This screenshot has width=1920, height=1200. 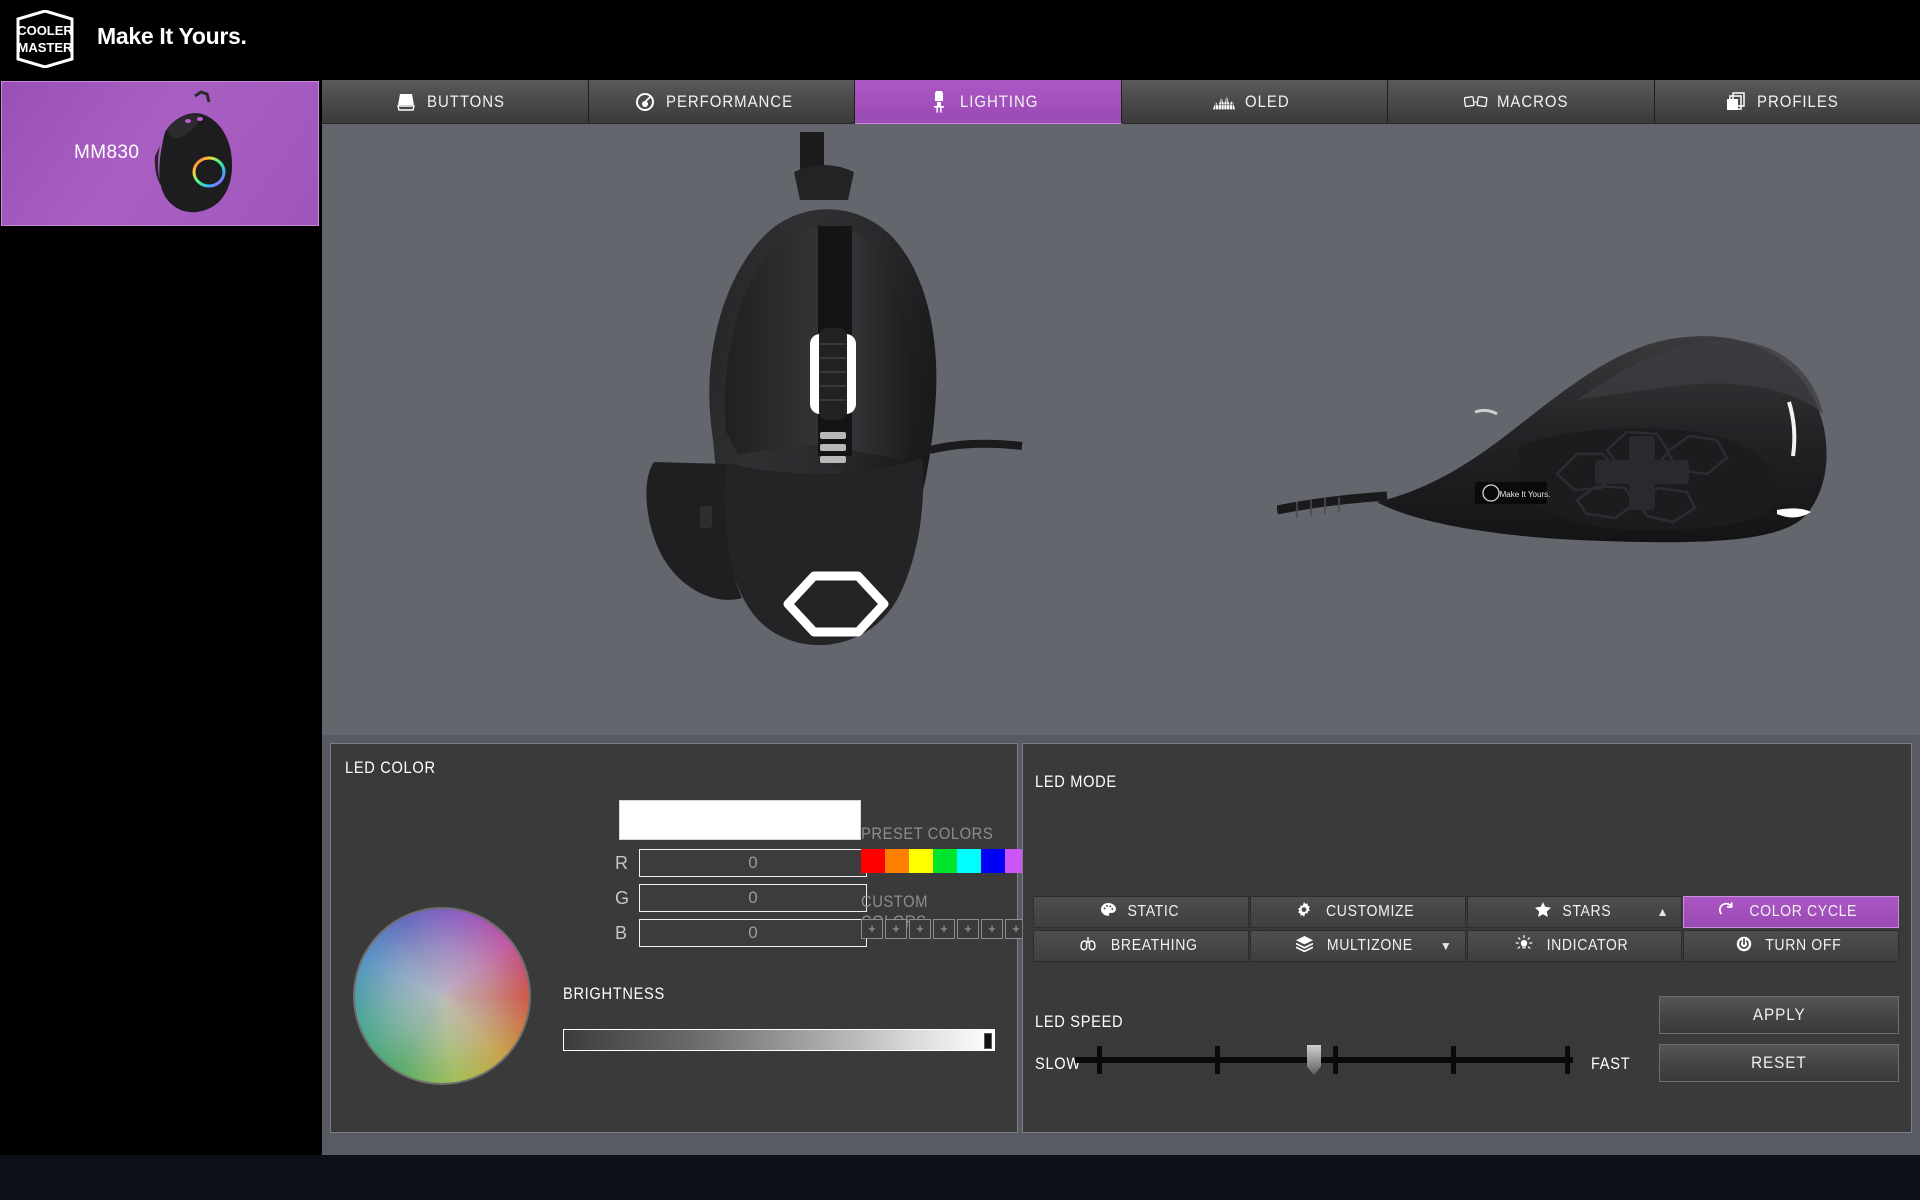 I want to click on lightbulb-icon, so click(x=1524, y=946).